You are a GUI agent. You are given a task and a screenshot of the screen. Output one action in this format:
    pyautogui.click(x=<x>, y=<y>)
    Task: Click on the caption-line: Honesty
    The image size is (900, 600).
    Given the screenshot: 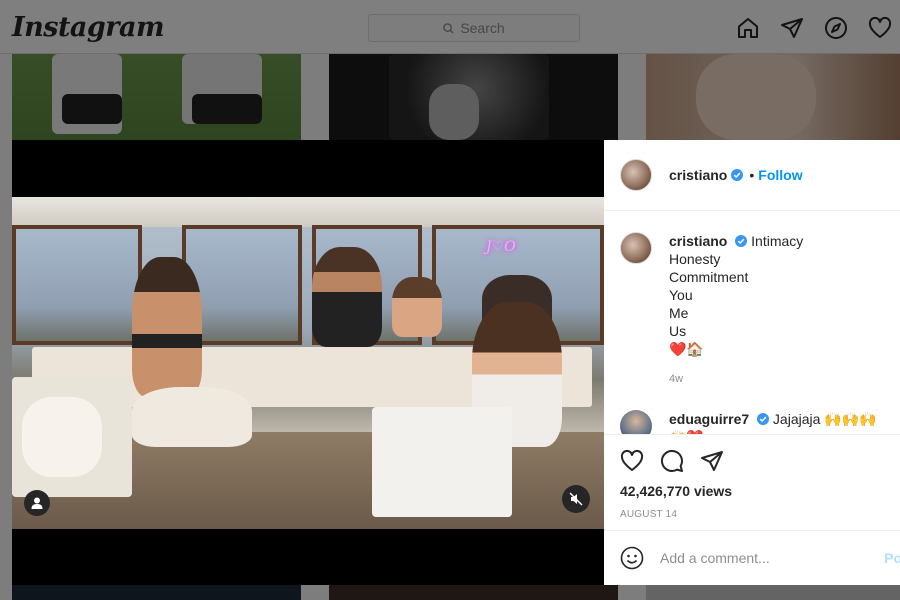 What is the action you would take?
    pyautogui.click(x=695, y=259)
    